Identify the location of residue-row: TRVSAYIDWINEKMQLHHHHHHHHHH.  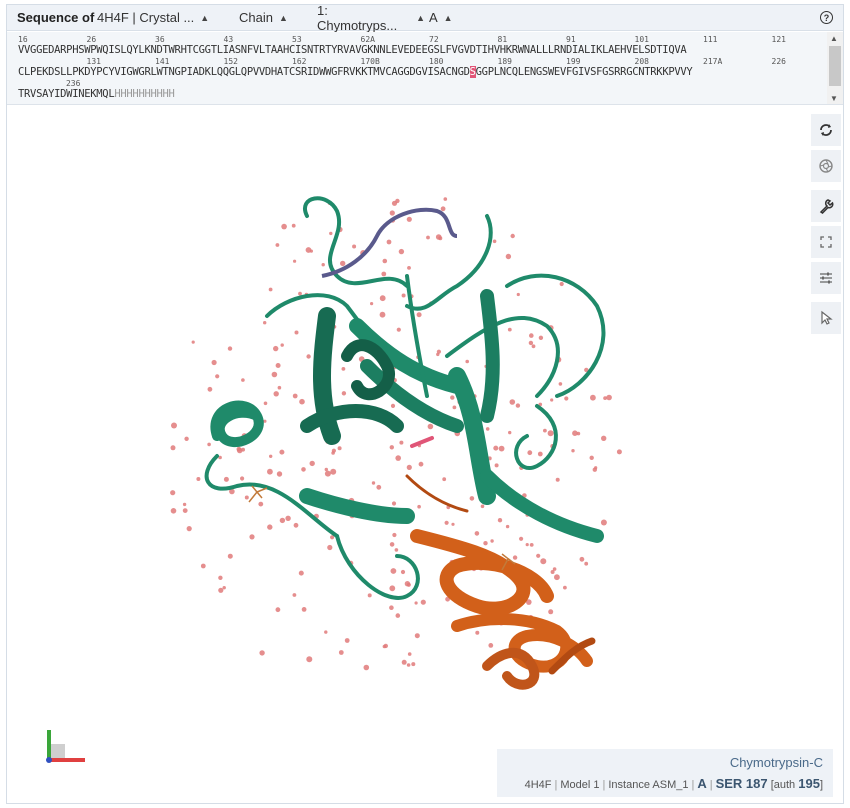
(423, 94).